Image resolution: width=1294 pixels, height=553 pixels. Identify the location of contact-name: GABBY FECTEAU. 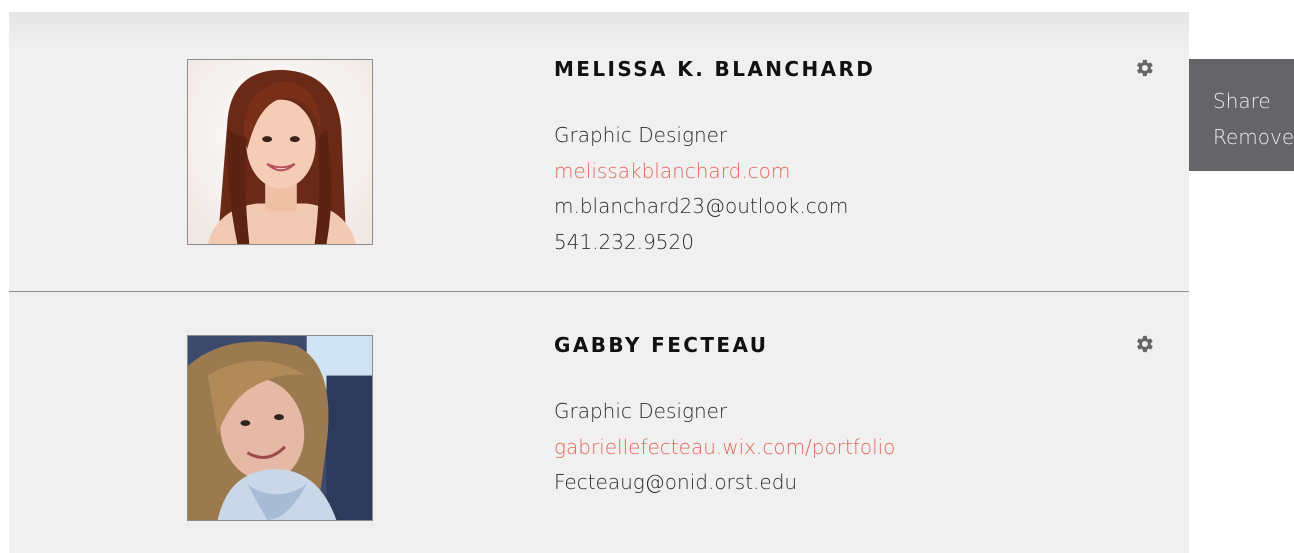
(661, 345).